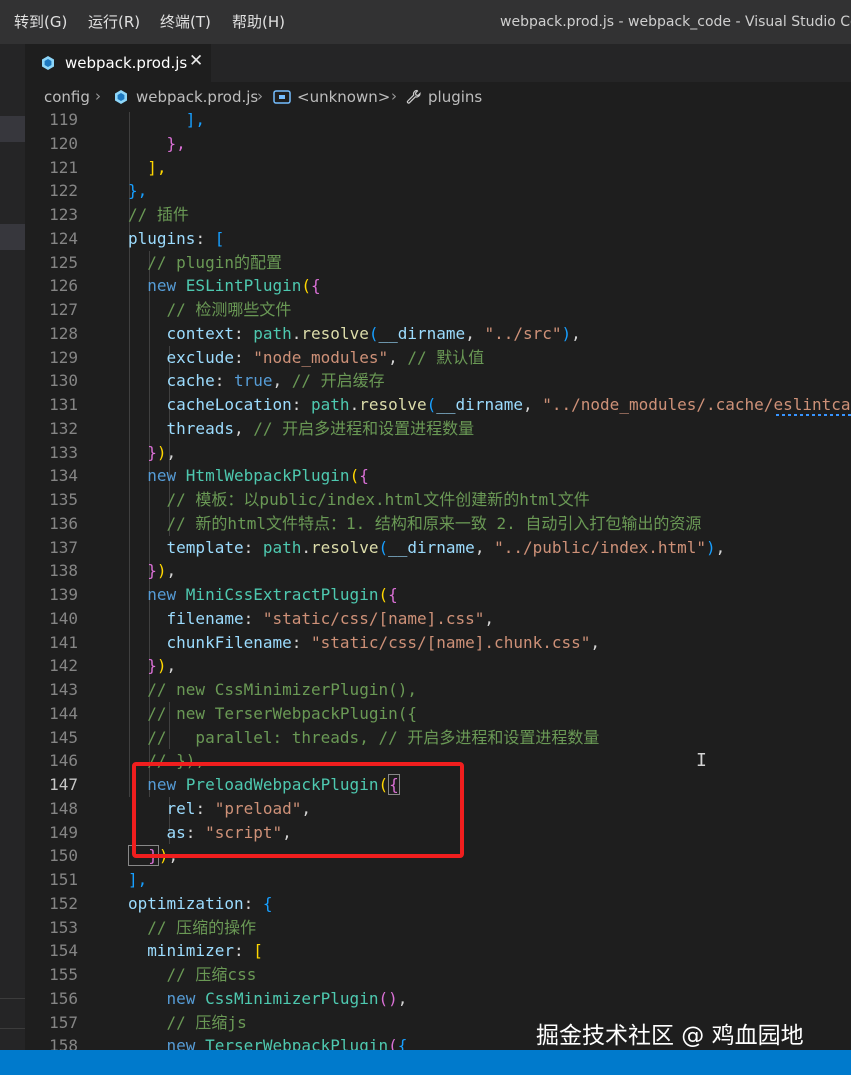 This screenshot has height=1075, width=851. What do you see at coordinates (114, 21) in the screenshot?
I see `menu-run: 运行(R)` at bounding box center [114, 21].